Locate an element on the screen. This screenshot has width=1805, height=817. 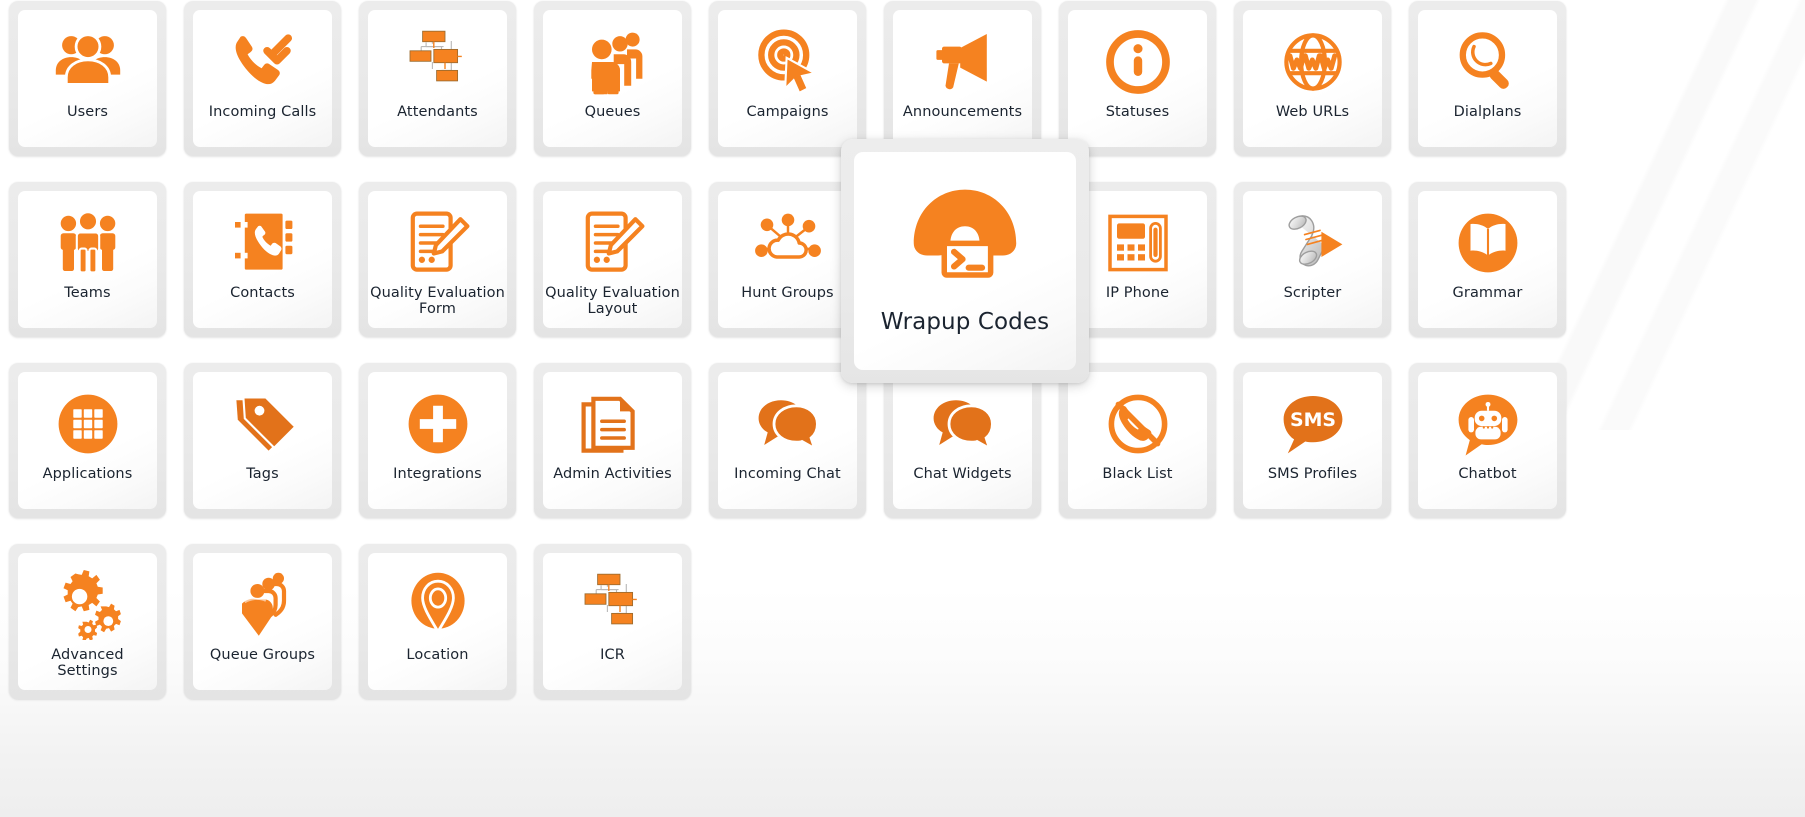
tile-incoming-chat: Incoming Chat is located at coordinates (787, 440).